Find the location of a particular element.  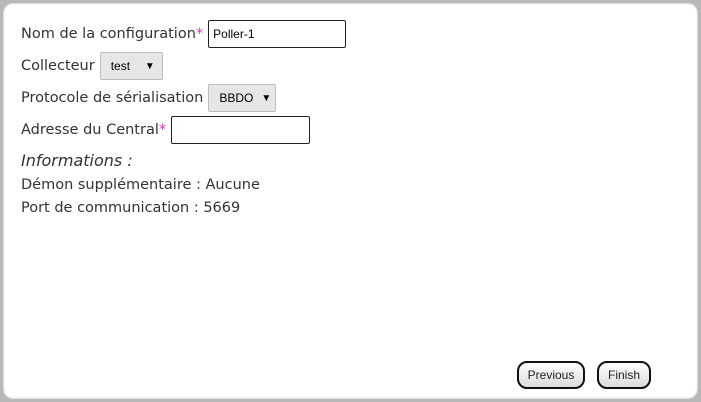

finish-button: Finish is located at coordinates (624, 375).